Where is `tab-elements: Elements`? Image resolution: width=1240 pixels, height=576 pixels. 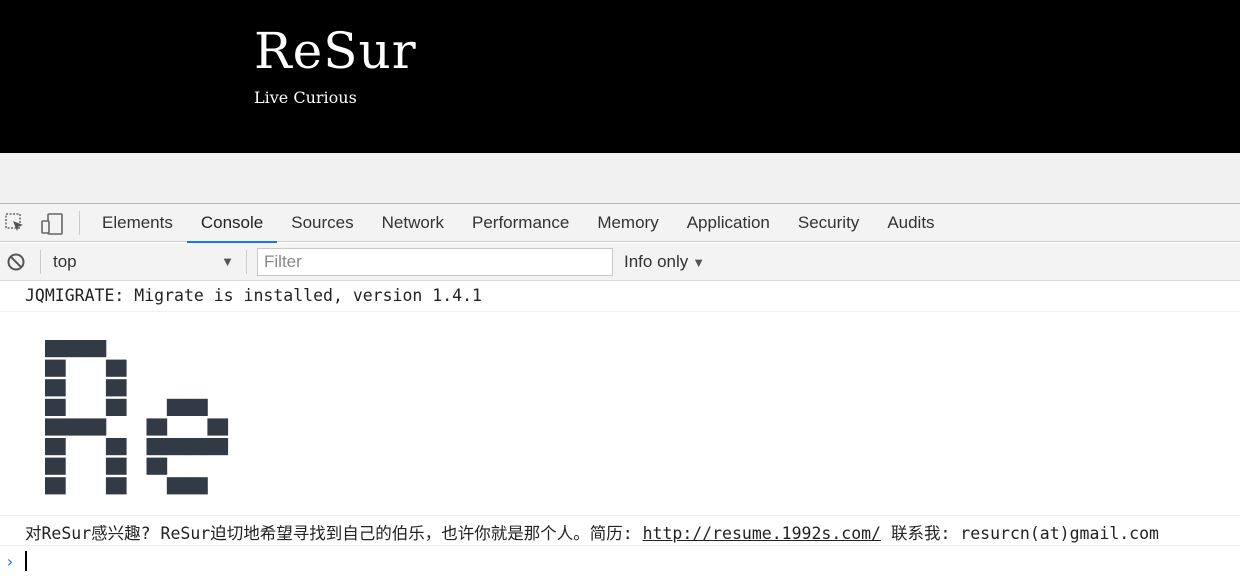
tab-elements: Elements is located at coordinates (137, 223).